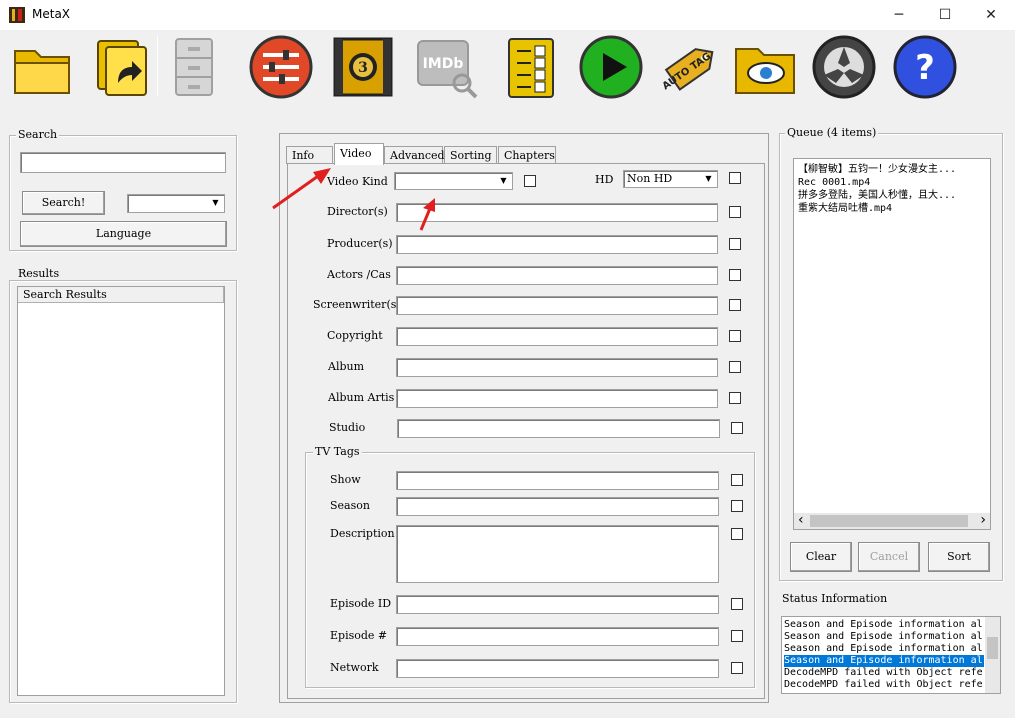 This screenshot has width=1015, height=718. I want to click on screenwriter-s-label: Screenwriter(s, so click(354, 304).